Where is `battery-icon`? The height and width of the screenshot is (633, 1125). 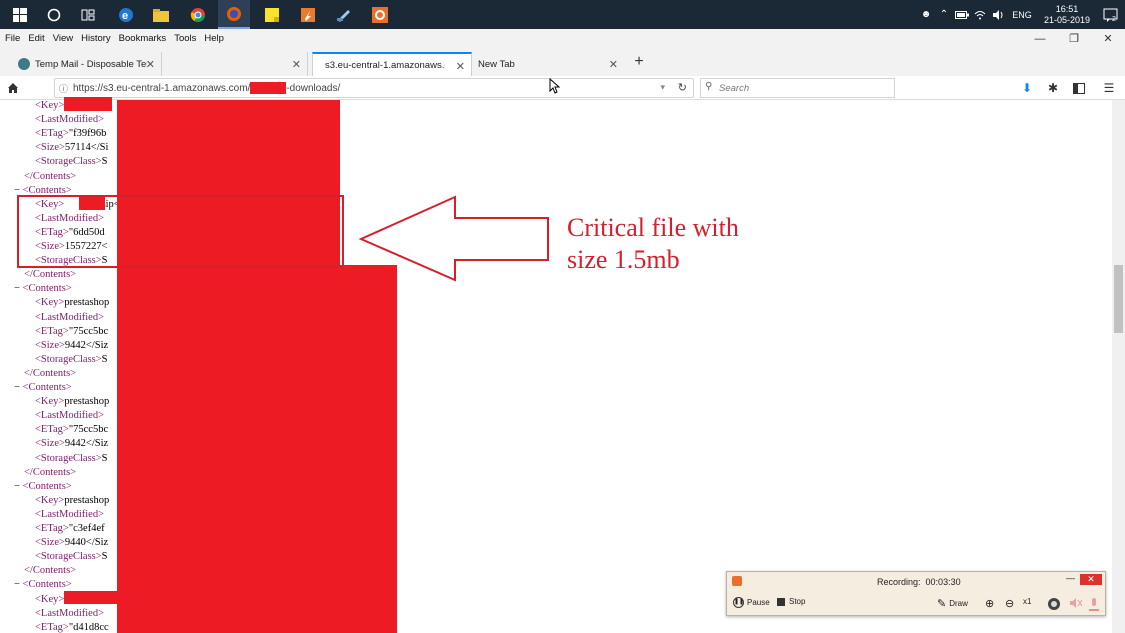 battery-icon is located at coordinates (962, 14).